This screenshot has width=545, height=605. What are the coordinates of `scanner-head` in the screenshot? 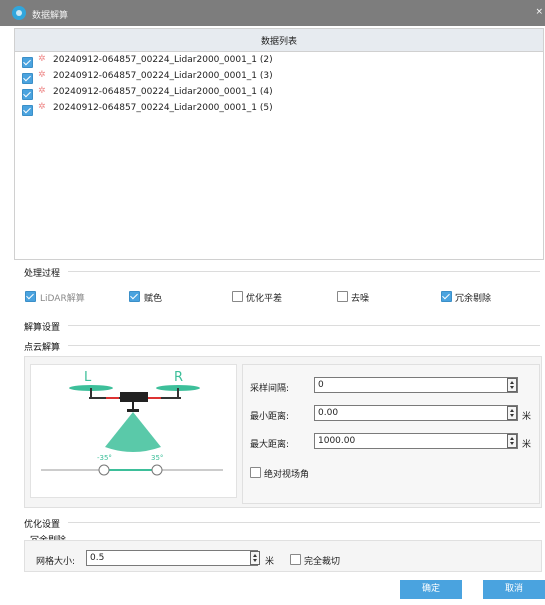 It's located at (133, 410).